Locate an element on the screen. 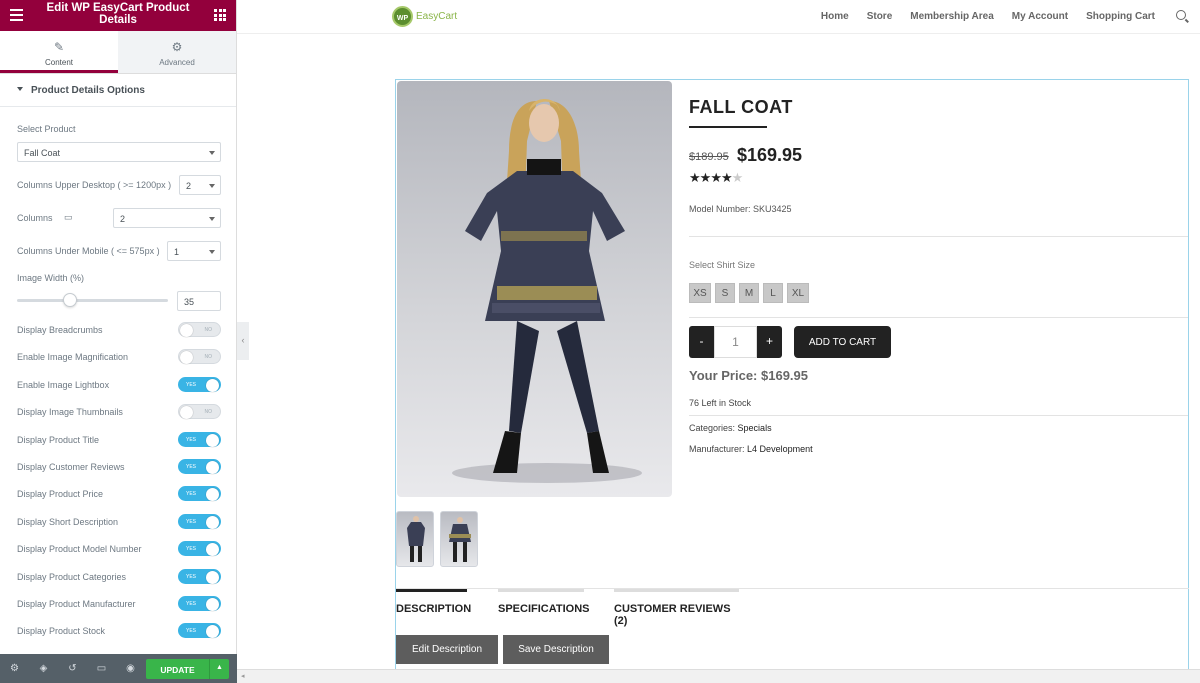 This screenshot has width=1200, height=683. size-option: S is located at coordinates (725, 293).